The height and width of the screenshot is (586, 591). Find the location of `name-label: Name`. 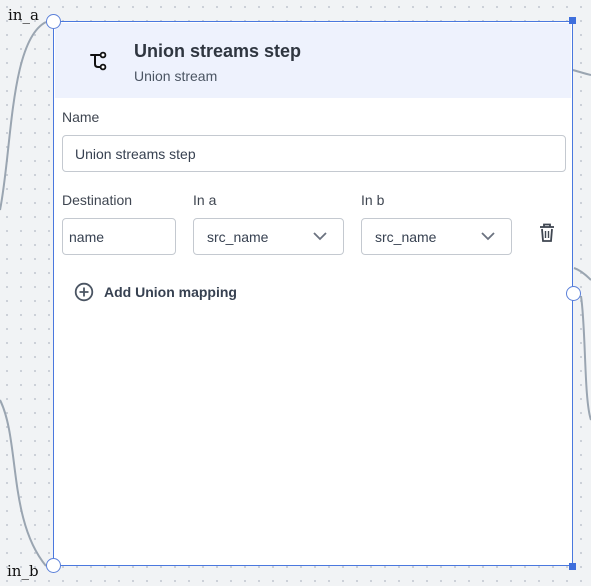

name-label: Name is located at coordinates (81, 117).